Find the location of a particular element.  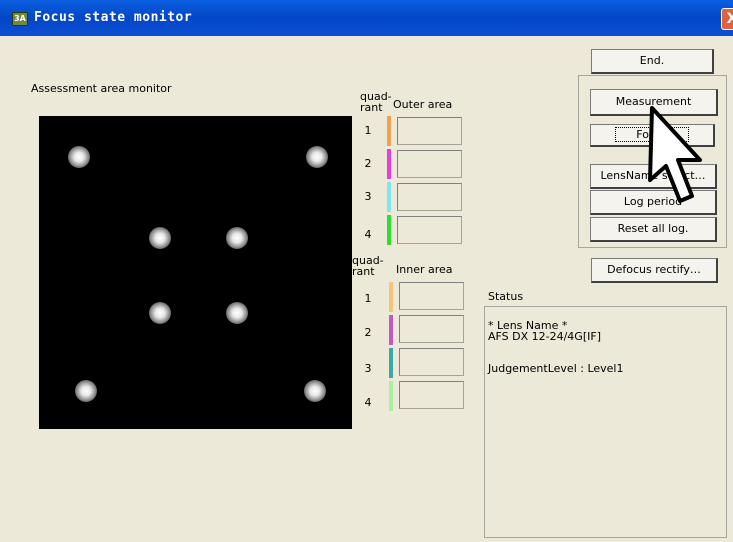

outer-area-label: Outer area is located at coordinates (423, 104).